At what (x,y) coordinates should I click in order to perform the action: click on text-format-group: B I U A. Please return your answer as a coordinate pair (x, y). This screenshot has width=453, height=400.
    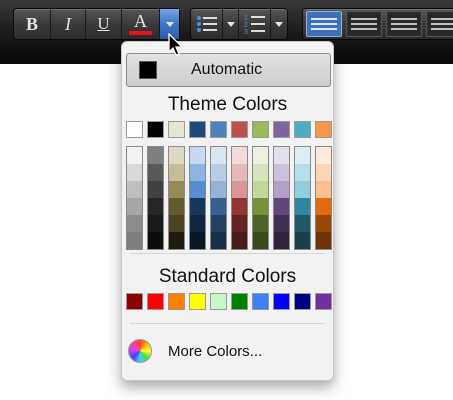
    Looking at the image, I should click on (96, 24).